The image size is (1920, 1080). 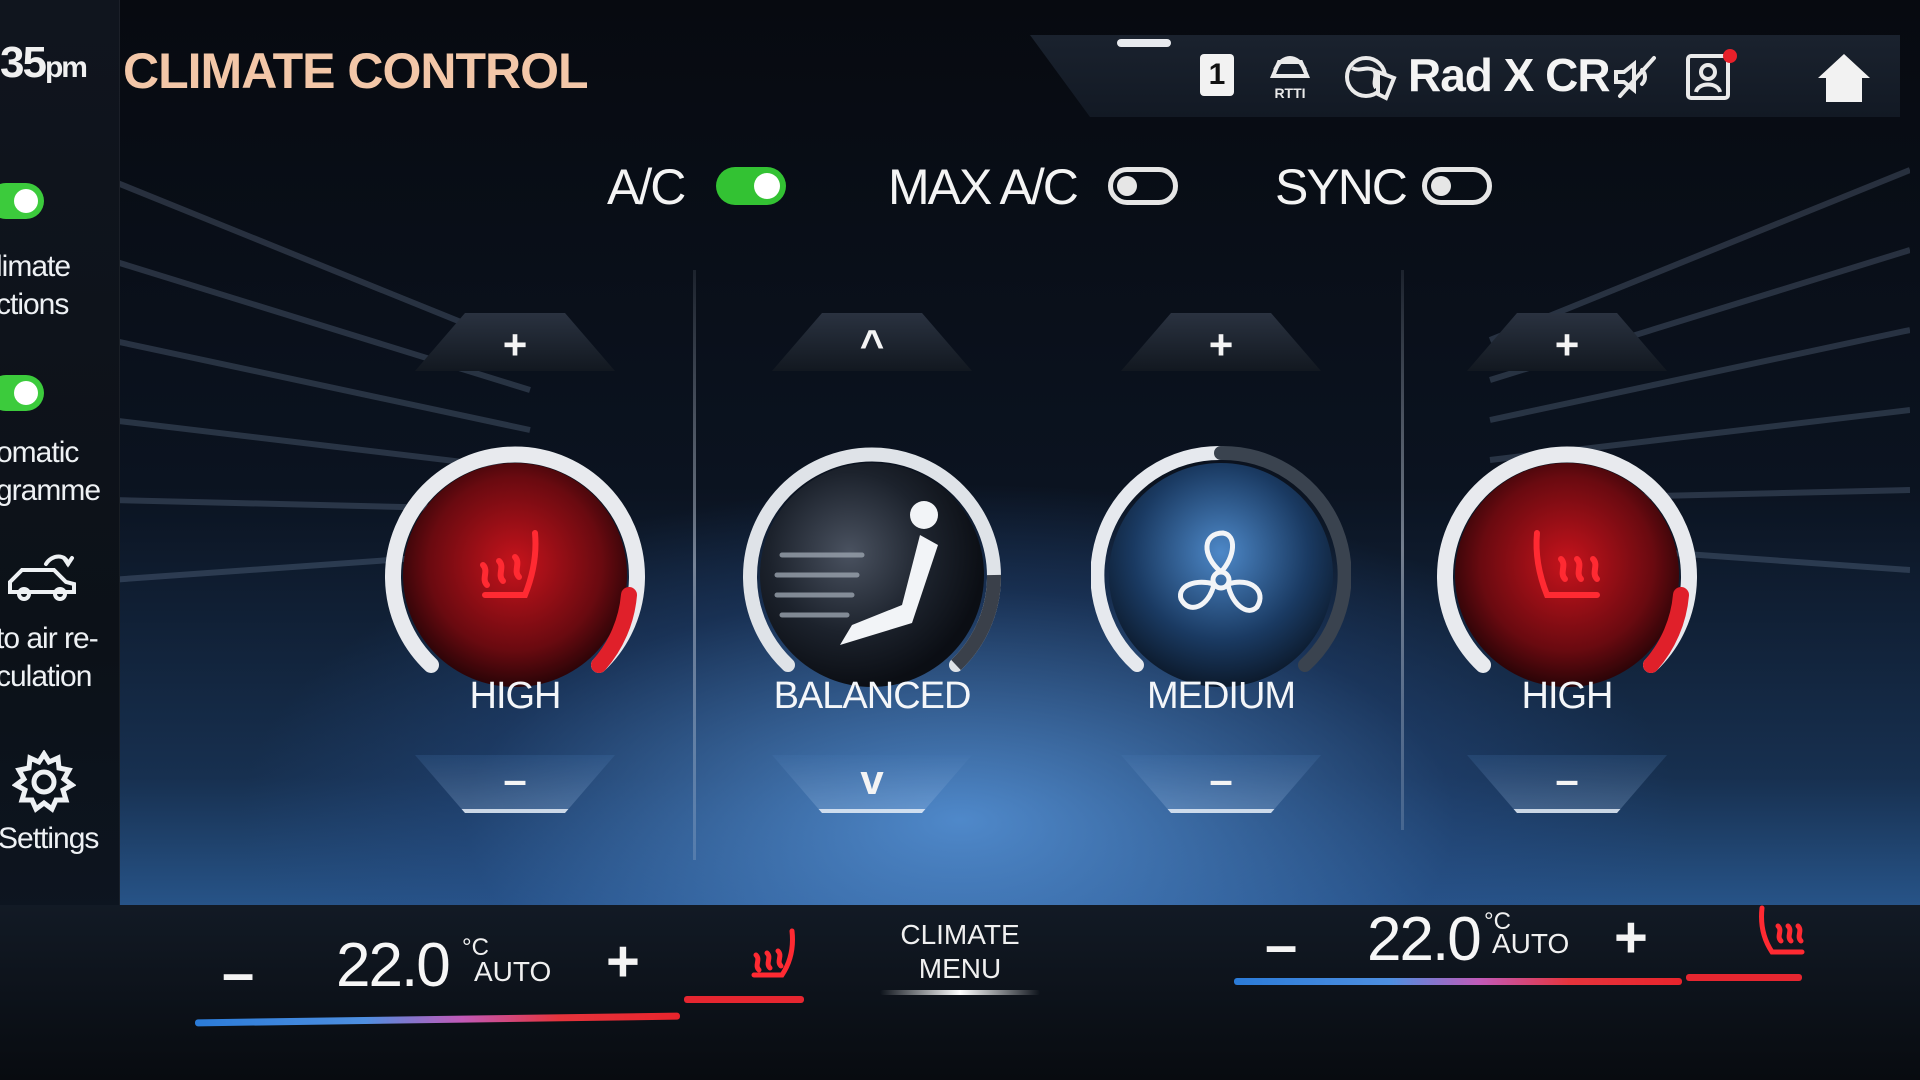 I want to click on clock: 35pm, so click(x=44, y=62).